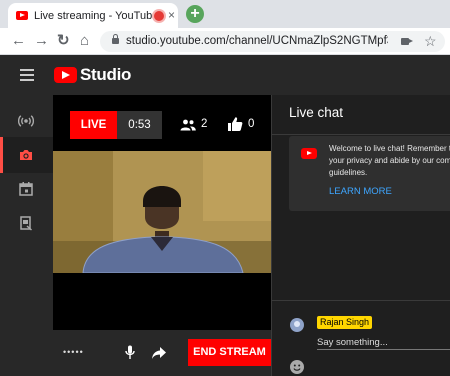 The width and height of the screenshot is (450, 376). I want to click on browser-tab-bar: Live streaming - YouTube Stu × +, so click(225, 14).